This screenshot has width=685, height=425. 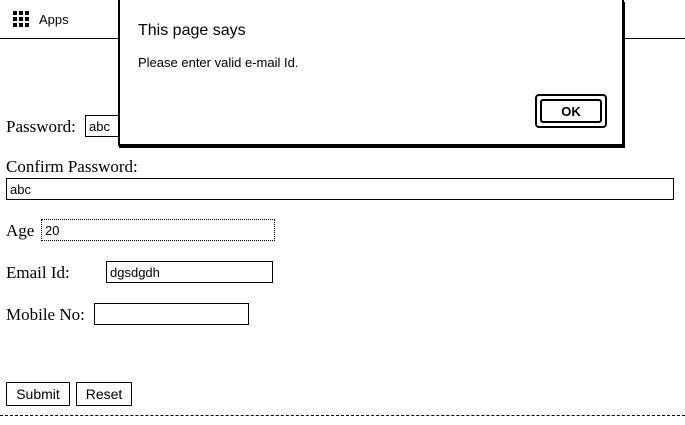 What do you see at coordinates (20, 230) in the screenshot?
I see `age-label: Age` at bounding box center [20, 230].